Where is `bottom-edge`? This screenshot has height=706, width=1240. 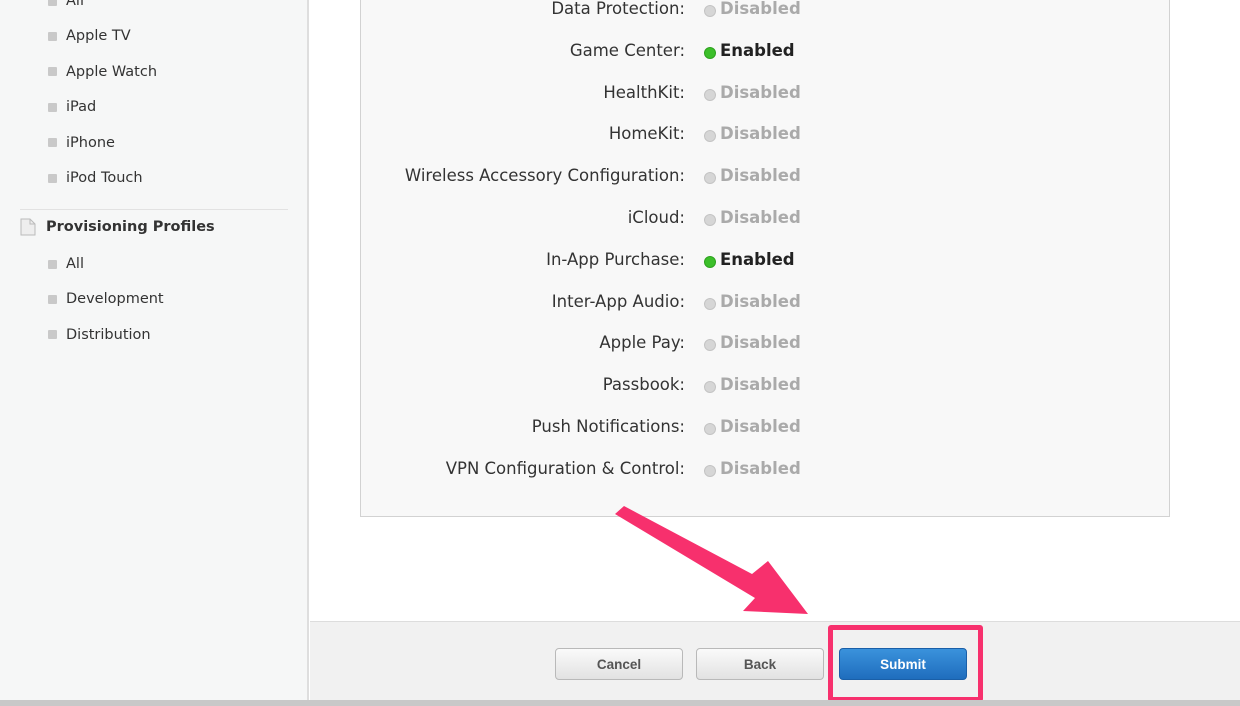
bottom-edge is located at coordinates (620, 703).